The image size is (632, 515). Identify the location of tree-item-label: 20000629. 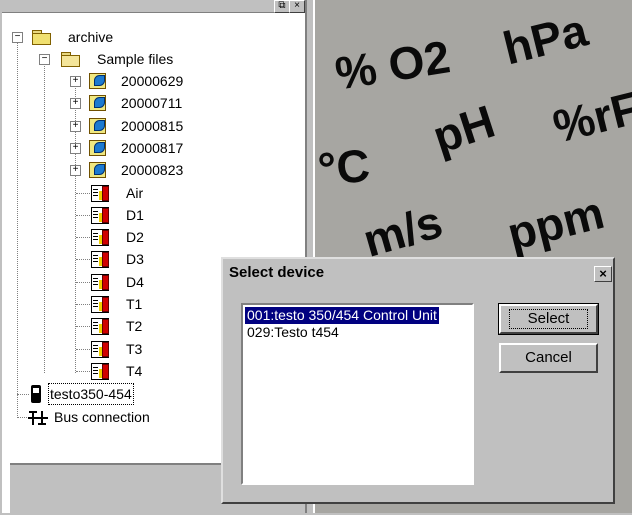
(152, 81).